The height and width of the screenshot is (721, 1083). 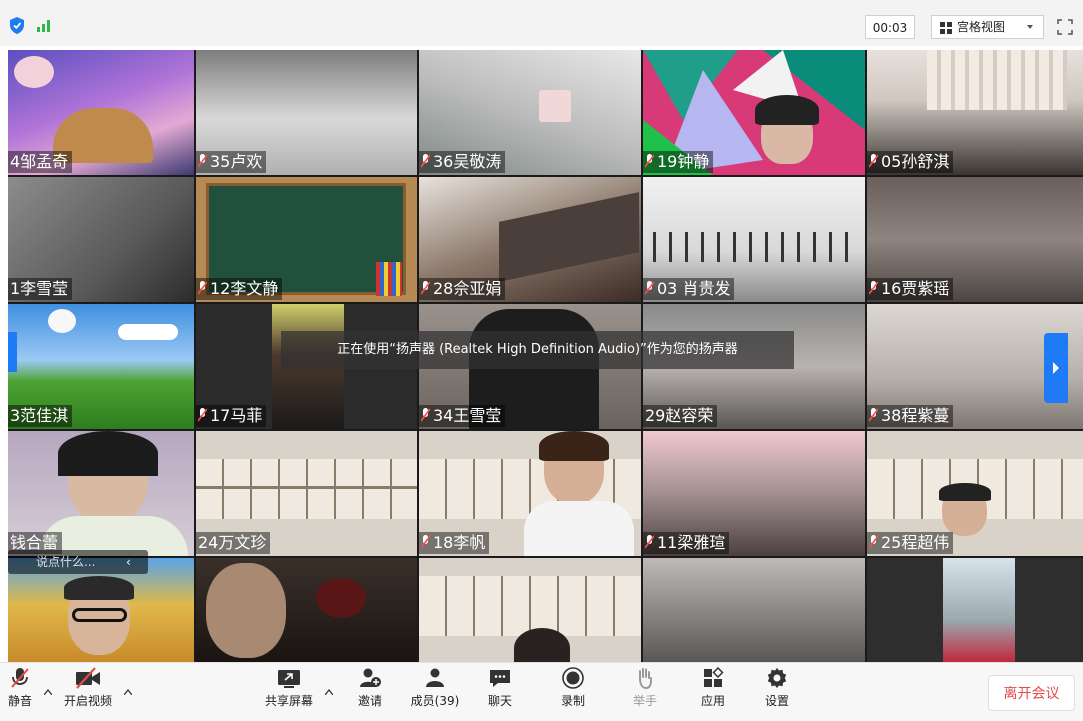 I want to click on participant-name: 28佘亚娟, so click(x=462, y=289).